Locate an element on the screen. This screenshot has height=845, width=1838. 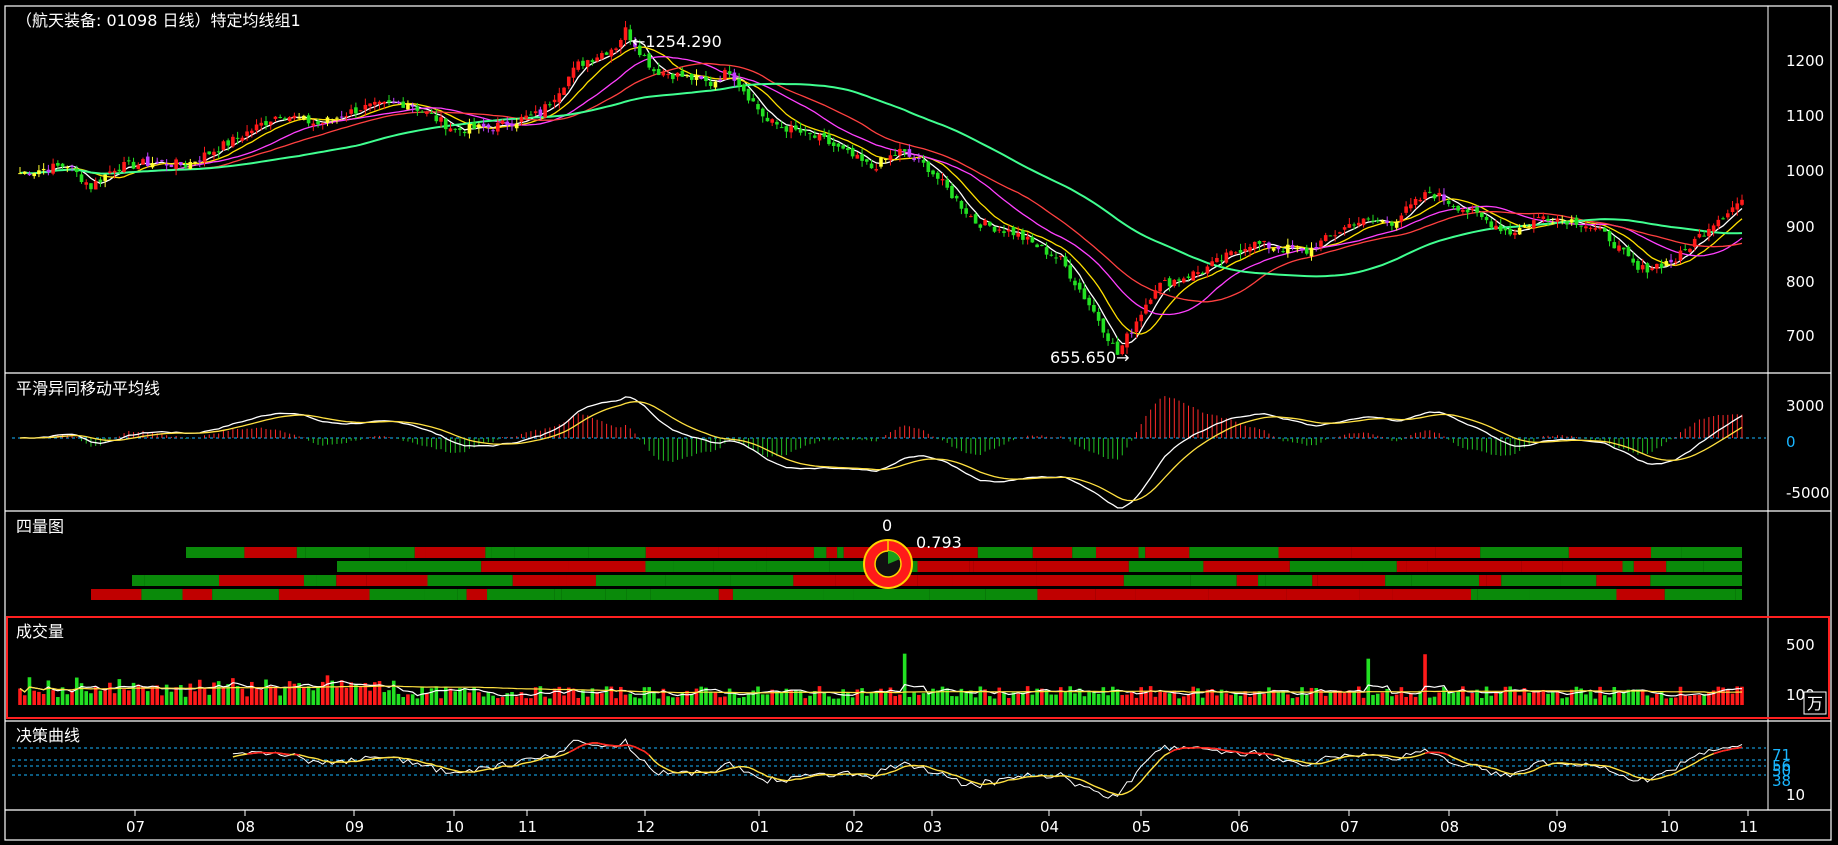
volume-panel: 成交量 500 100 万 is located at coordinates (921, 668).